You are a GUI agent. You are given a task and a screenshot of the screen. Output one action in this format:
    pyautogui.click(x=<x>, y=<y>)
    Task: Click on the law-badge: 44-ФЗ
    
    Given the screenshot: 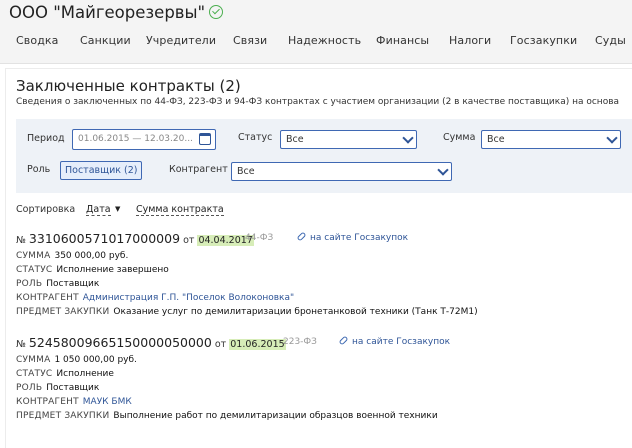 What is the action you would take?
    pyautogui.click(x=259, y=238)
    